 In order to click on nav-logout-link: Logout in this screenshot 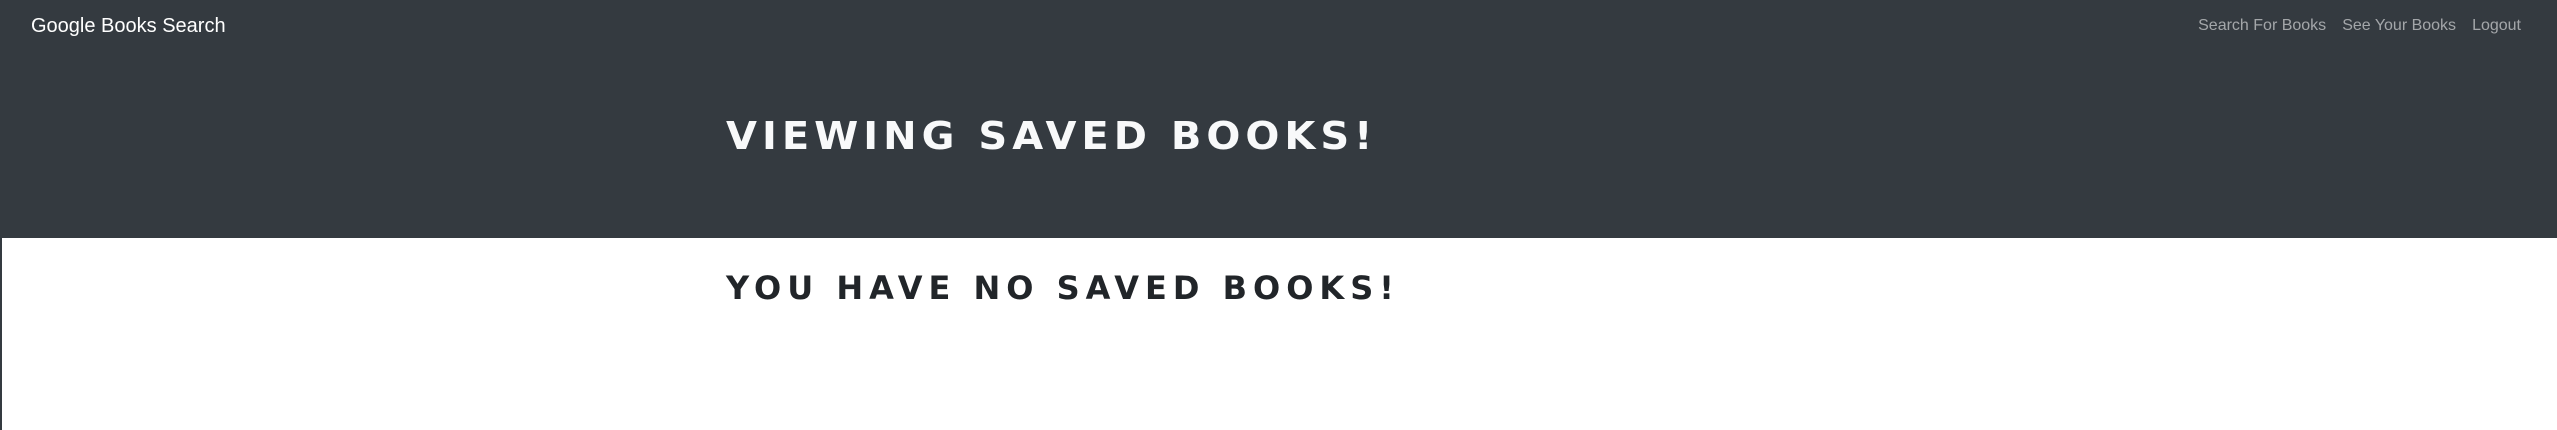, I will do `click(2496, 26)`.